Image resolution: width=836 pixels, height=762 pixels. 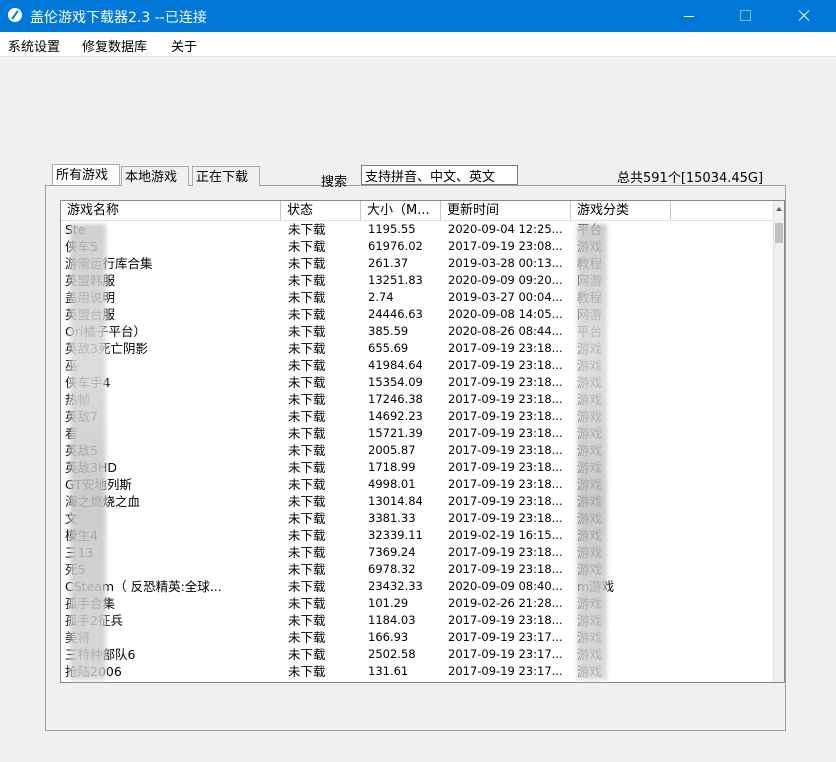 What do you see at coordinates (184, 45) in the screenshot?
I see `menu-about: 关于` at bounding box center [184, 45].